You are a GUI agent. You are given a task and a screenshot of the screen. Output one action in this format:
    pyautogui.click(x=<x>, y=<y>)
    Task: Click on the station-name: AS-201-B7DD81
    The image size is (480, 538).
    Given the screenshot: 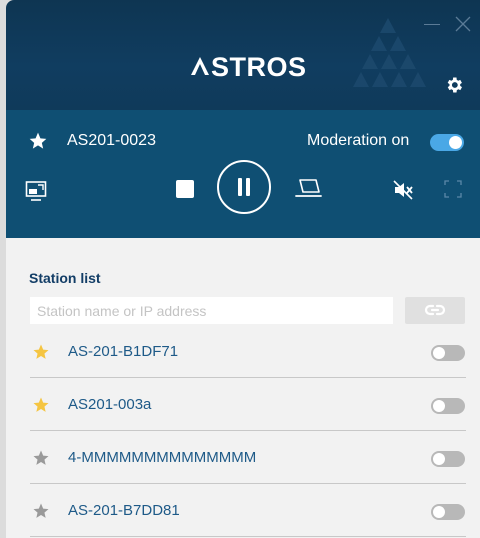 What is the action you would take?
    pyautogui.click(x=124, y=510)
    